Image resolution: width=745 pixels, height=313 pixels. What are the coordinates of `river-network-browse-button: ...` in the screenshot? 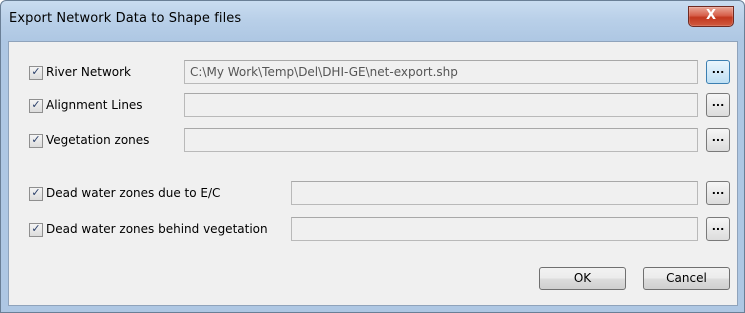 It's located at (718, 72).